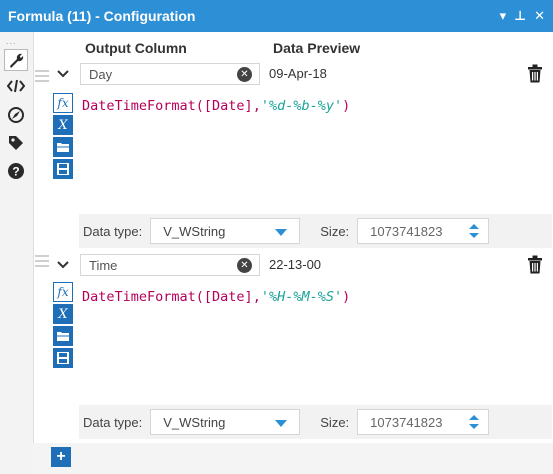 This screenshot has width=553, height=474. Describe the element at coordinates (301, 297) in the screenshot. I see `expression-format-string: '%H-%M-%S'` at that location.